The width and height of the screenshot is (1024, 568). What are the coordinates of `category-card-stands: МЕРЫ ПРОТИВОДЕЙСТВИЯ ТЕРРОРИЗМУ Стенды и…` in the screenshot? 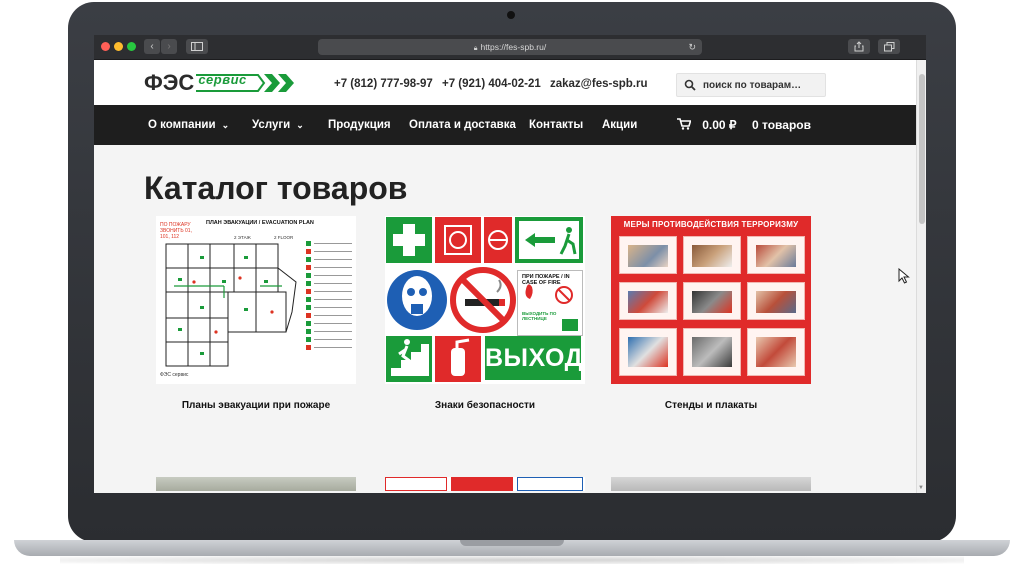 It's located at (711, 313).